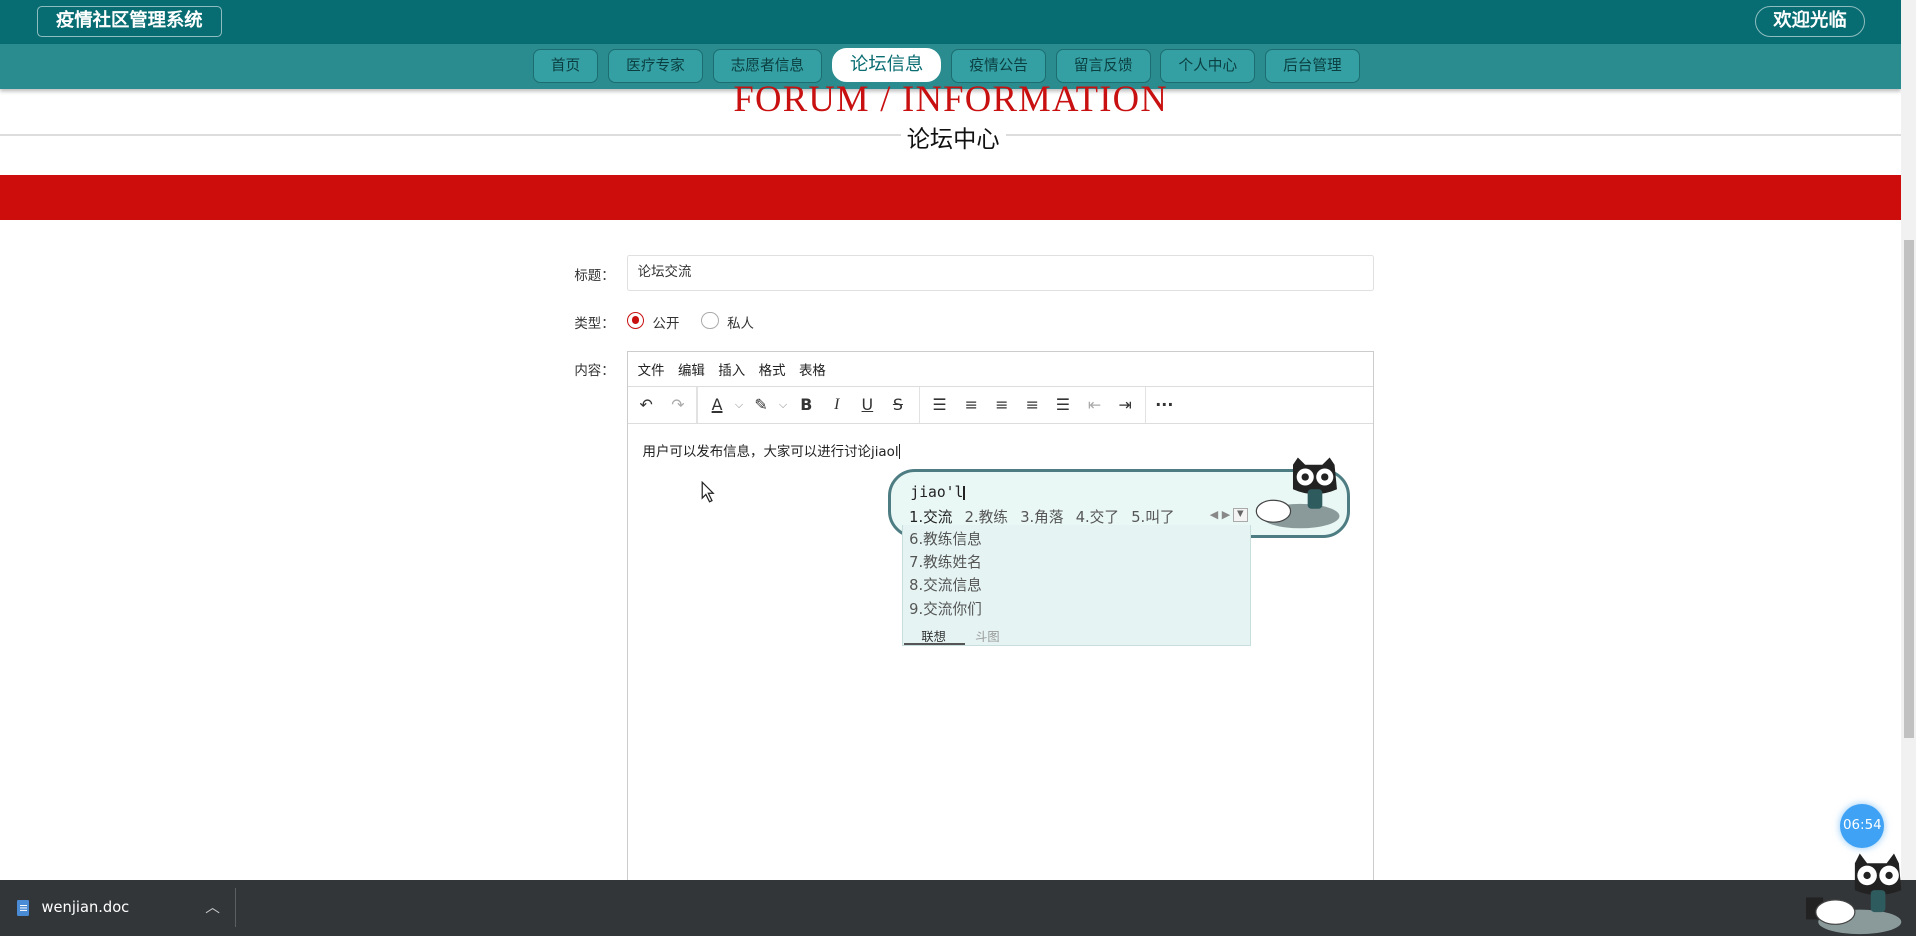  What do you see at coordinates (1063, 405) in the screenshot?
I see `align-justify-icon: ☰` at bounding box center [1063, 405].